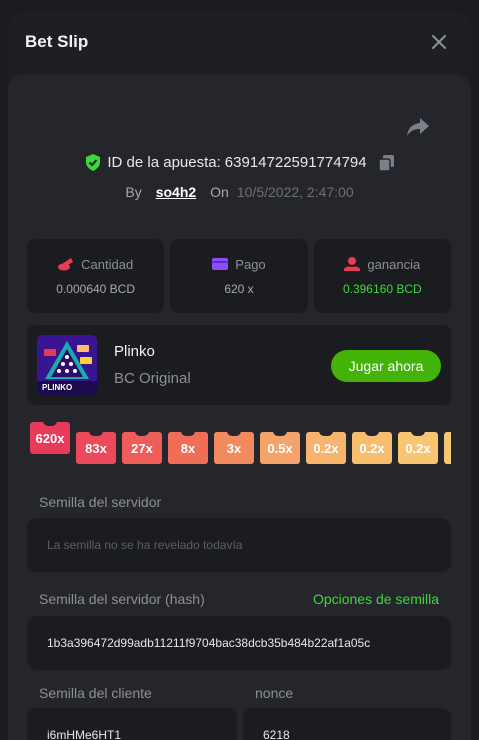 This screenshot has width=479, height=740. Describe the element at coordinates (133, 192) in the screenshot. I see `by-label: By` at that location.